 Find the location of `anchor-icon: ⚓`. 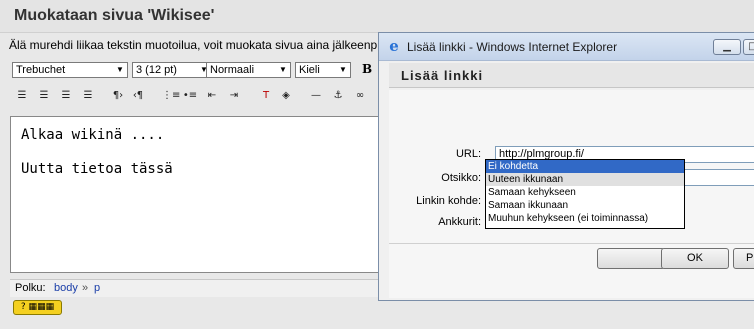

anchor-icon: ⚓ is located at coordinates (338, 96).